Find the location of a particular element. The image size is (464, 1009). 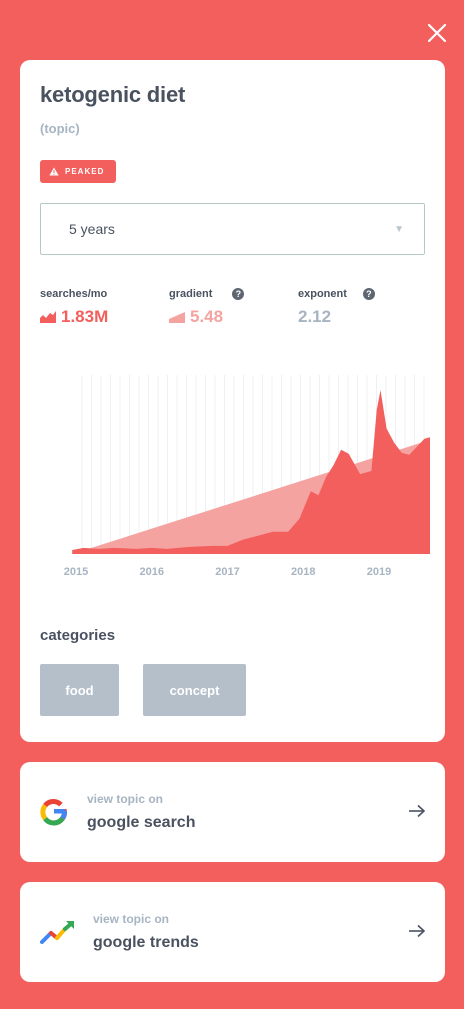

x-tick-label: 2018 is located at coordinates (303, 572).